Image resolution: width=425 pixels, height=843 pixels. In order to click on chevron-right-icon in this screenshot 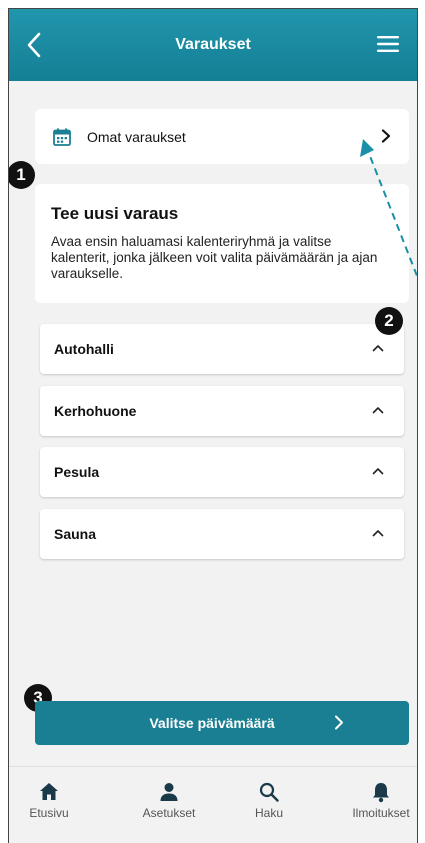, I will do `click(339, 722)`.